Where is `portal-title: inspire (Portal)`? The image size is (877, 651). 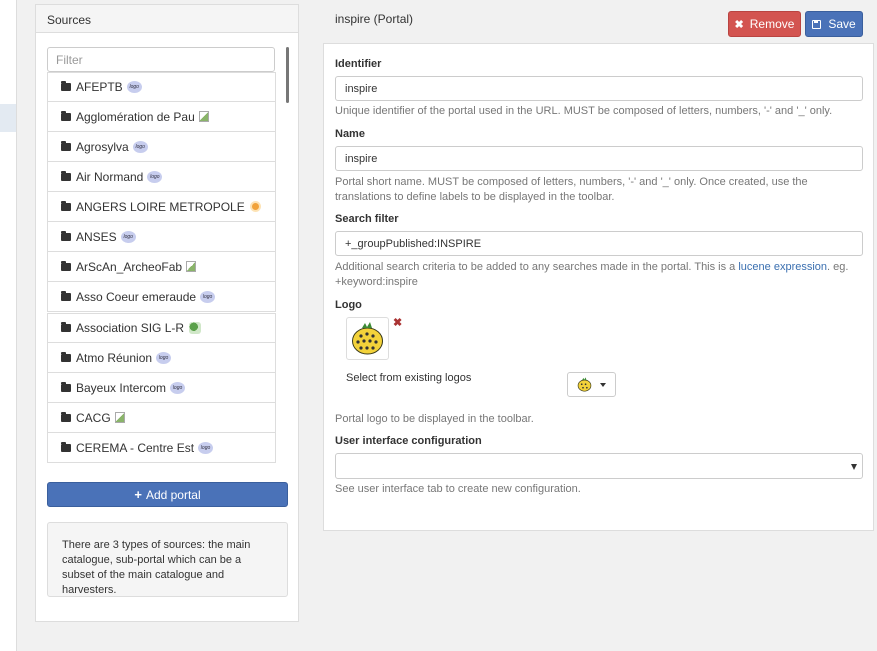 portal-title: inspire (Portal) is located at coordinates (374, 19).